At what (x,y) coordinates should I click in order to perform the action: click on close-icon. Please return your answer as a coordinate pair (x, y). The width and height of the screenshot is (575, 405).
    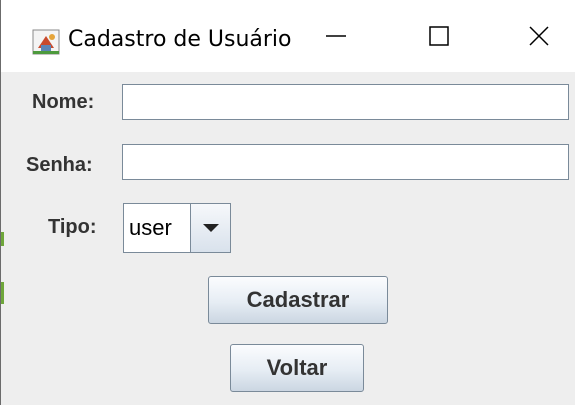
    Looking at the image, I should click on (539, 36).